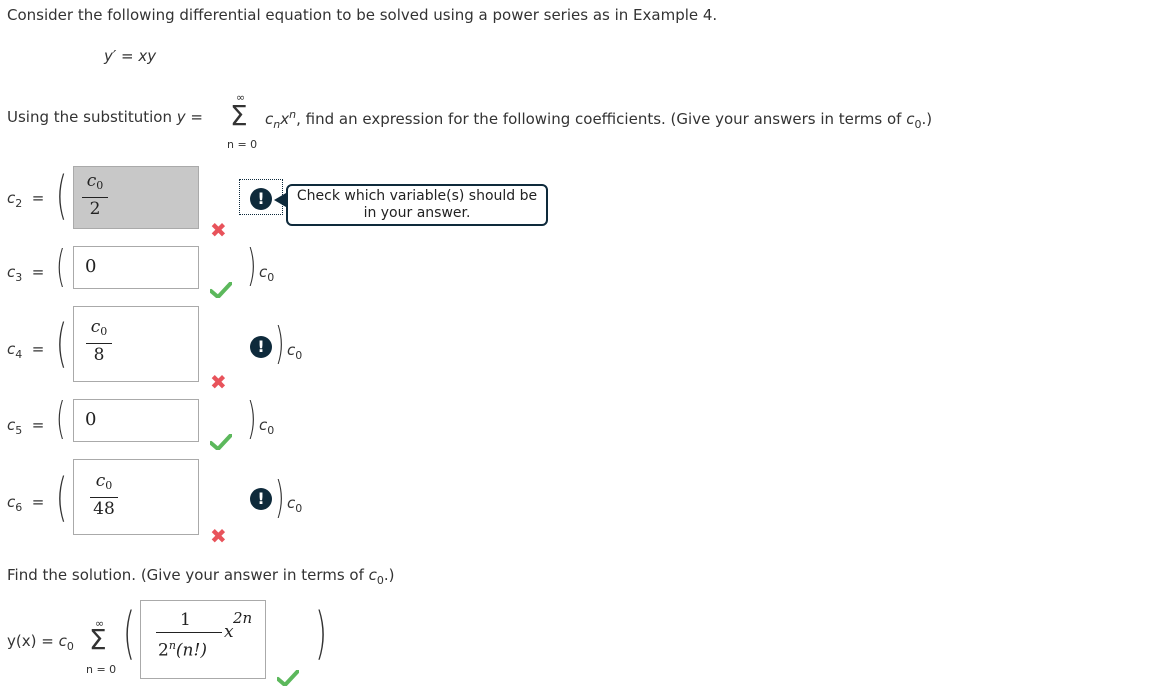 The height and width of the screenshot is (687, 1154). What do you see at coordinates (19, 430) in the screenshot?
I see `label-sub: 5` at bounding box center [19, 430].